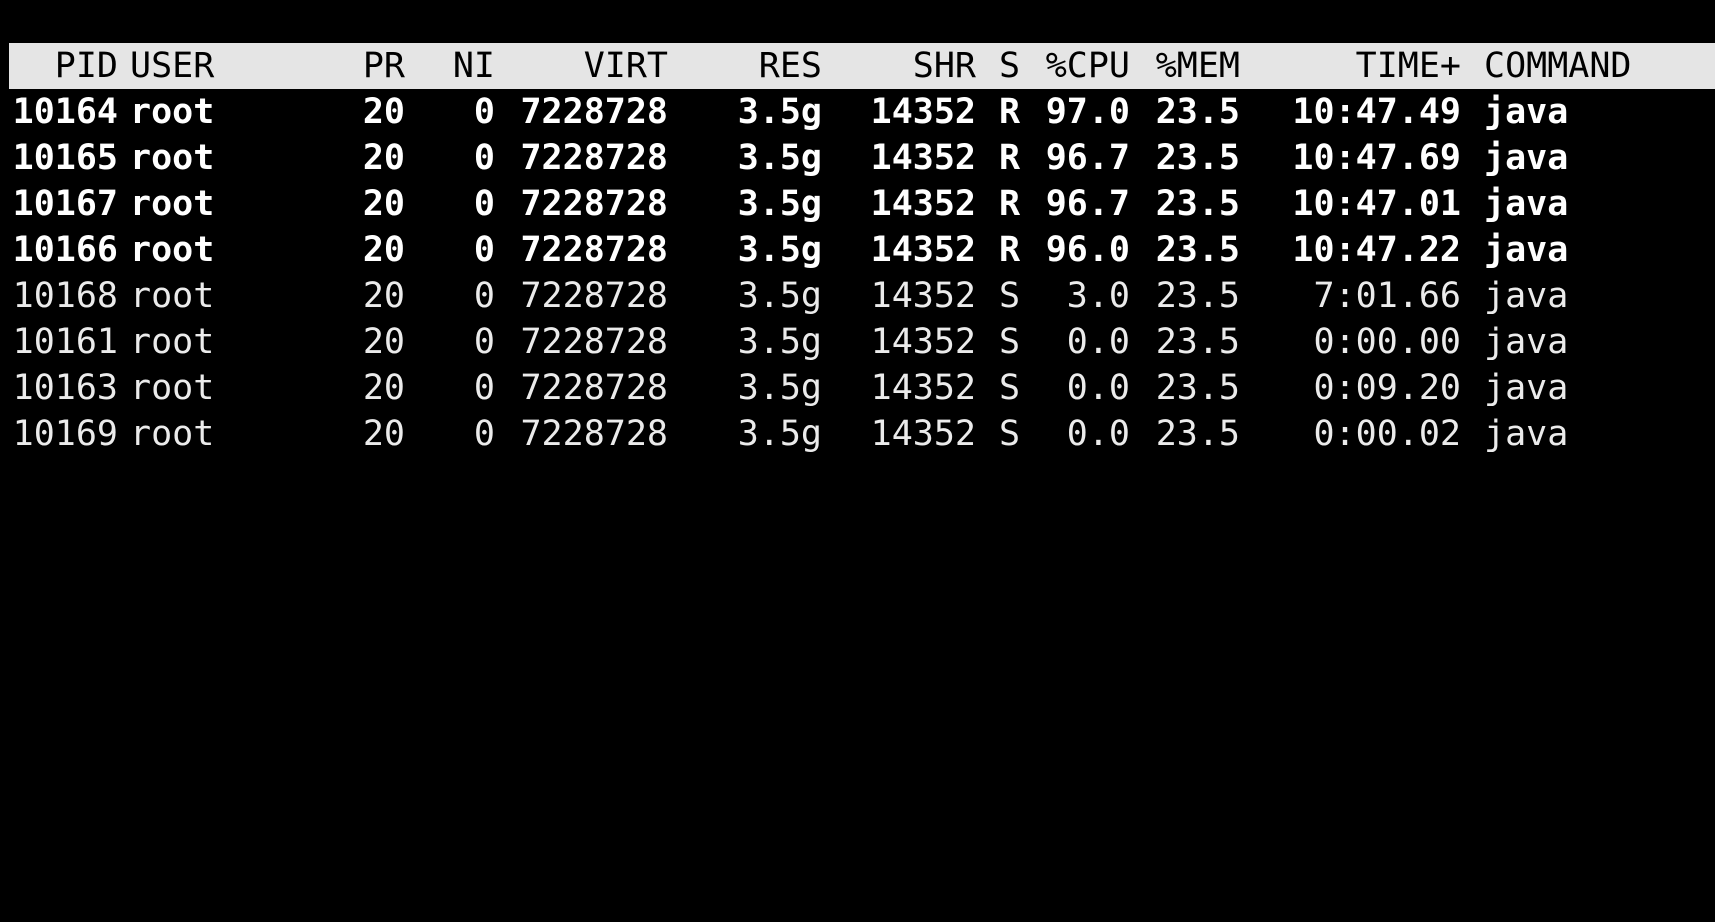 This screenshot has height=922, width=1715. Describe the element at coordinates (1408, 66) in the screenshot. I see `column-header-time: TIME+` at that location.